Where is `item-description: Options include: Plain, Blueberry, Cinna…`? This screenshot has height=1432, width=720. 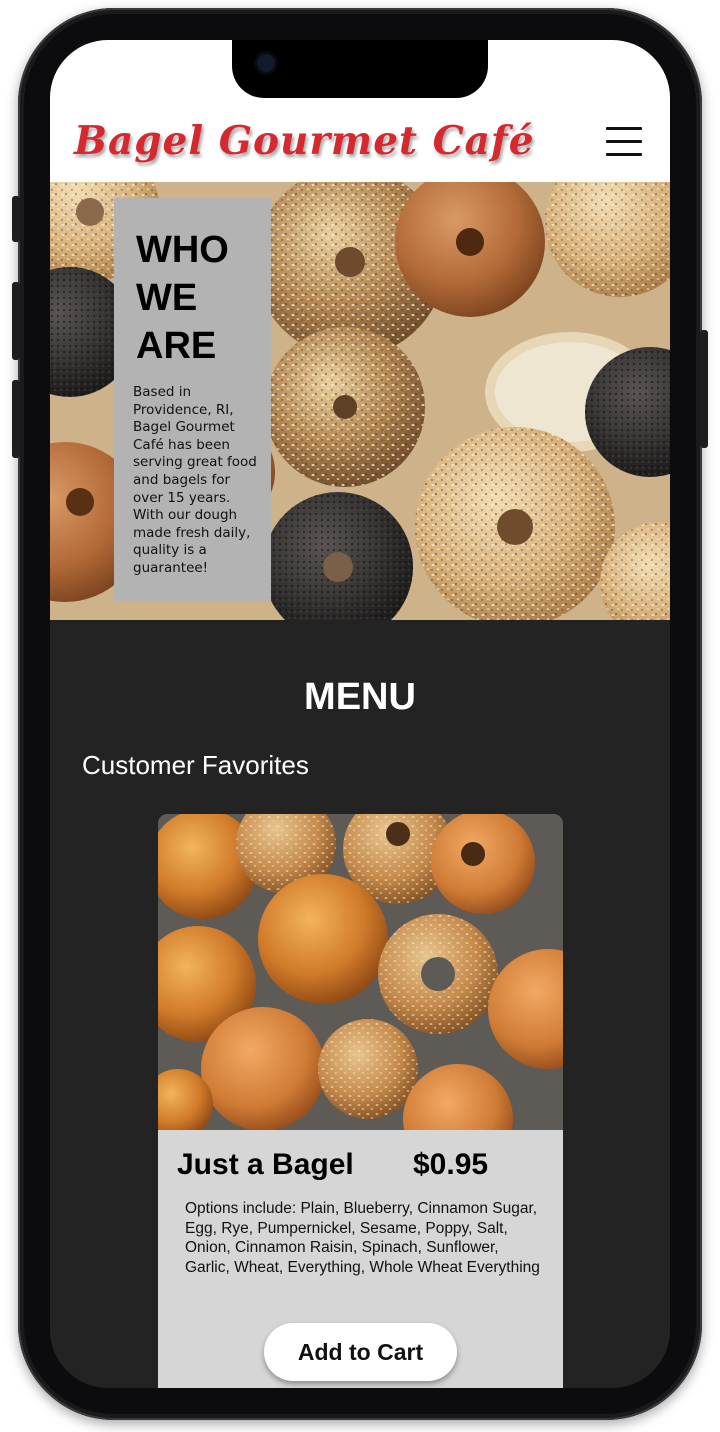 item-description: Options include: Plain, Blueberry, Cinna… is located at coordinates (362, 1238).